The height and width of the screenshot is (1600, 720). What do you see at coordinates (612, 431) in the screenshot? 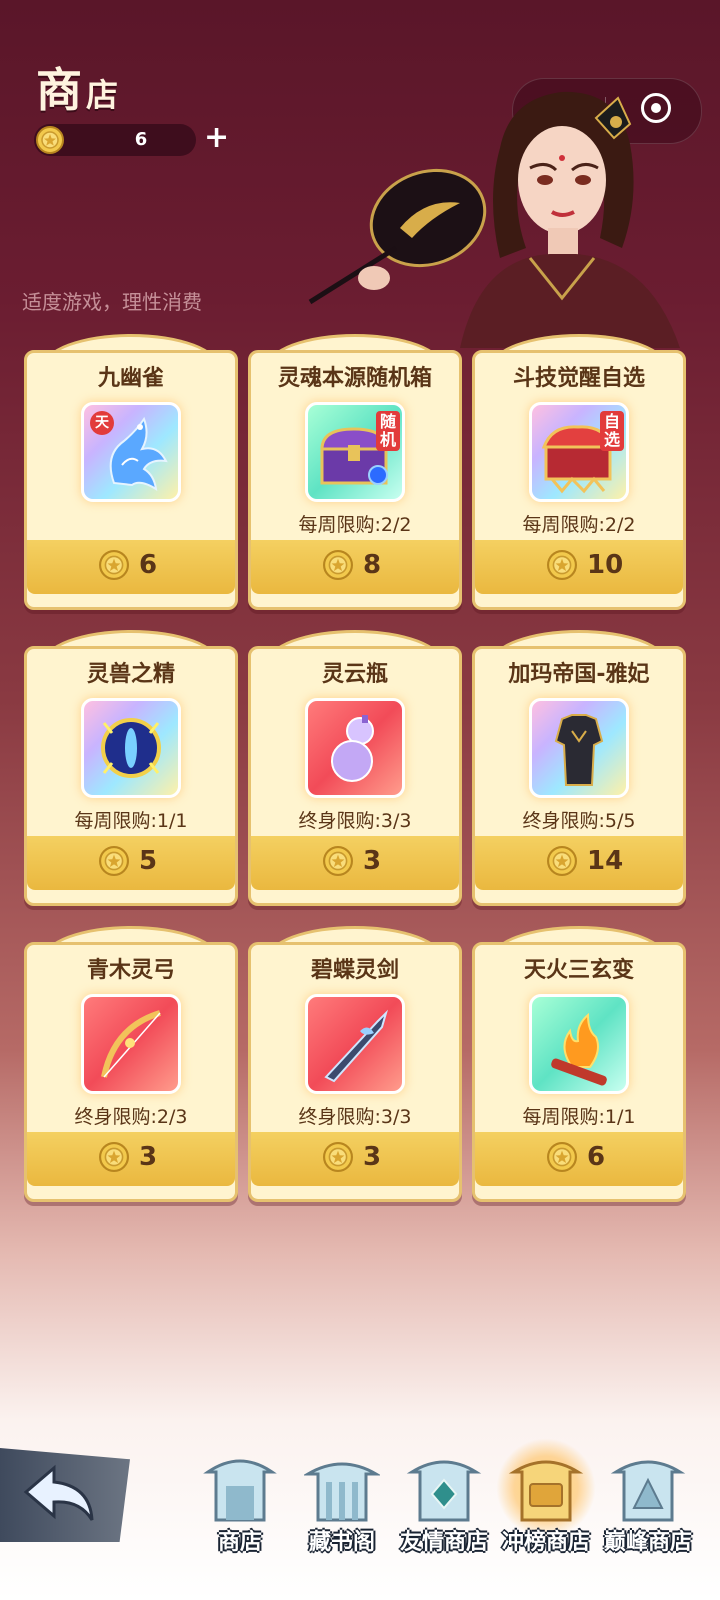
I see `choice-tag: 自选` at bounding box center [612, 431].